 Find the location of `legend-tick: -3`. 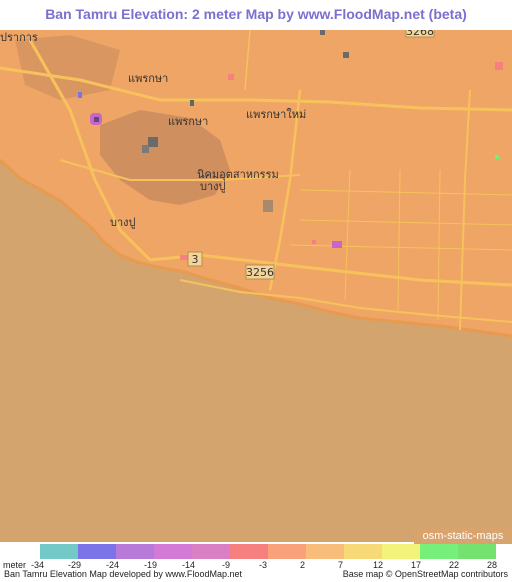

legend-tick: -3 is located at coordinates (263, 565).